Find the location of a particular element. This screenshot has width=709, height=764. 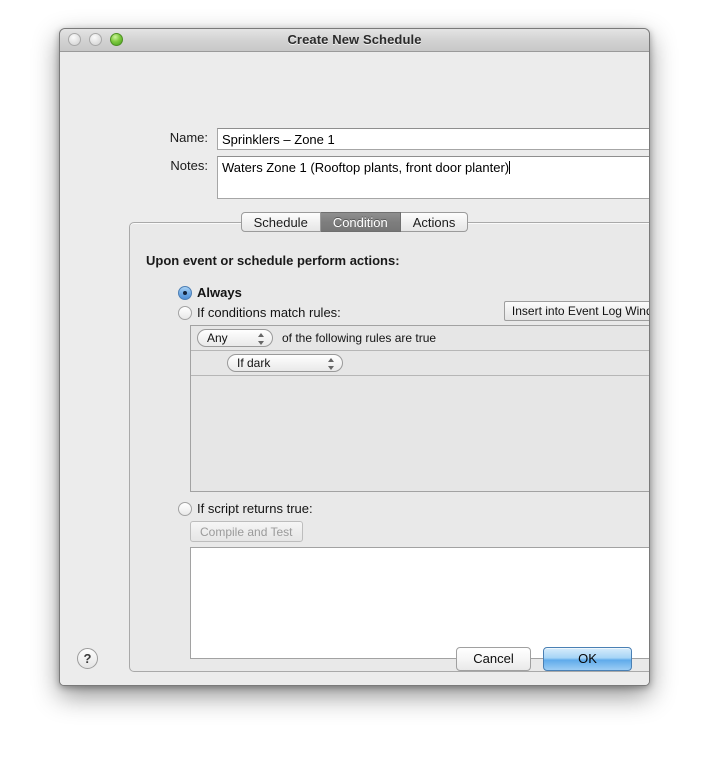

match-type-popup: Any is located at coordinates (235, 338).